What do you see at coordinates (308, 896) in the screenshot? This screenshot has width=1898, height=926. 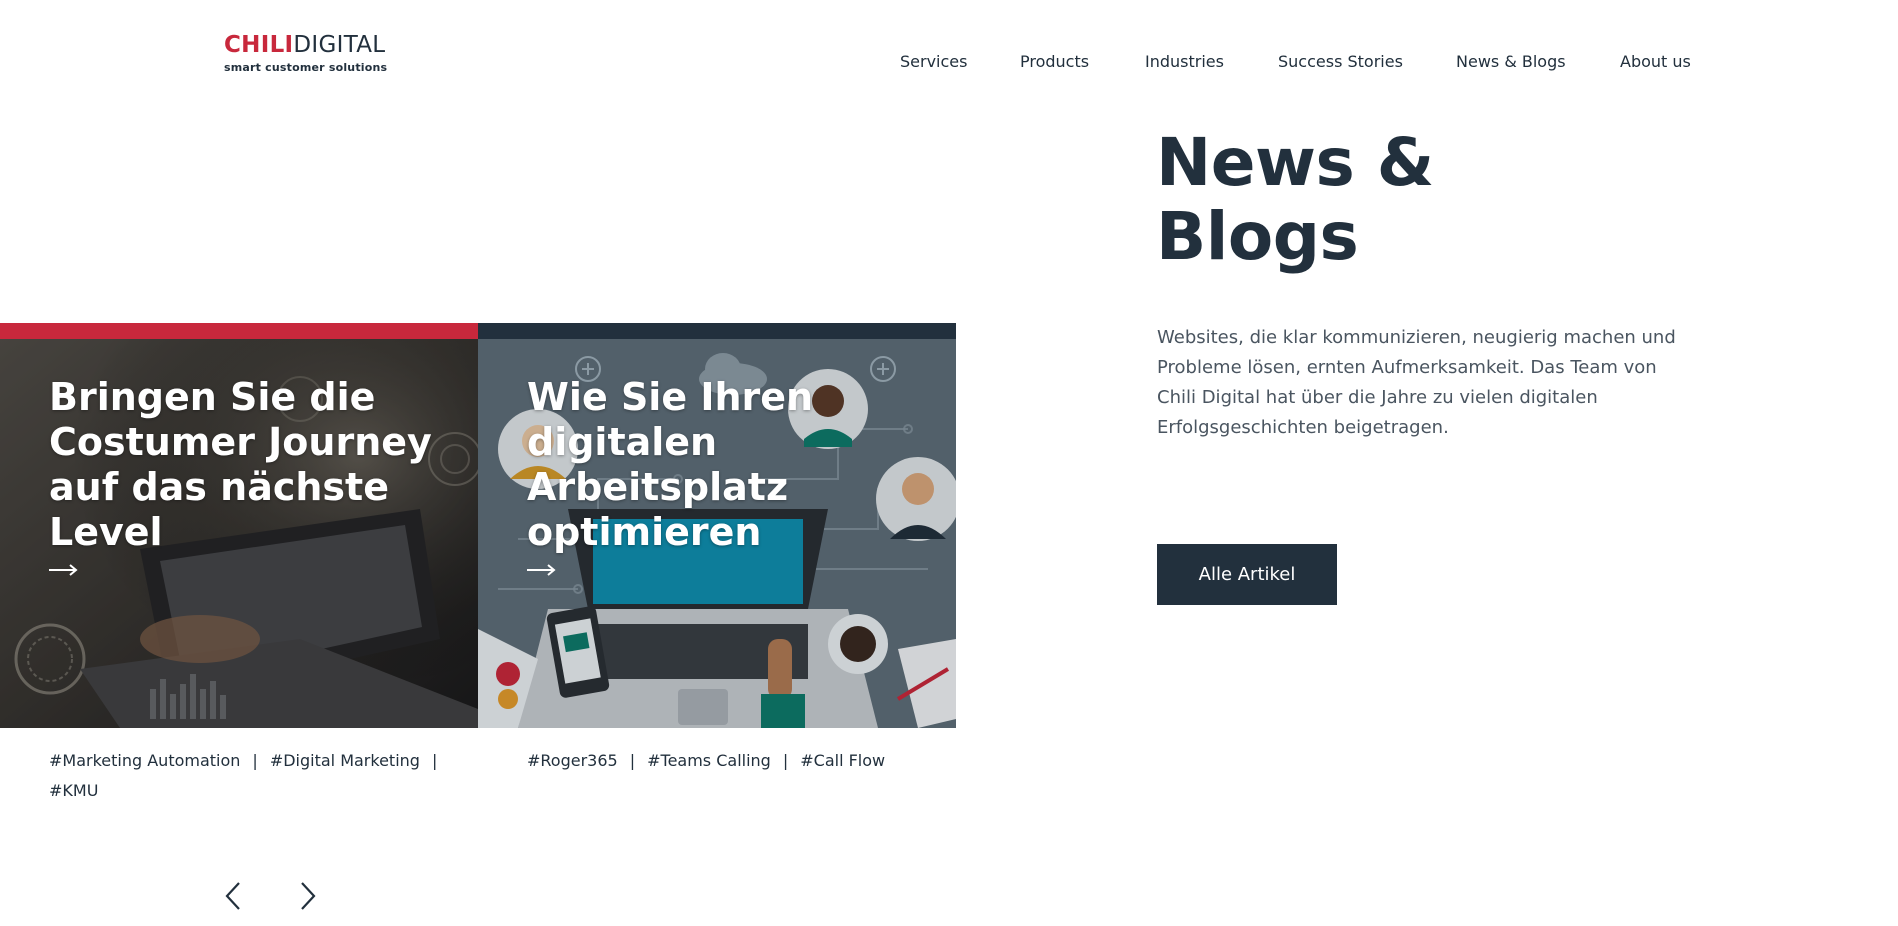 I see `chevron-right-icon` at bounding box center [308, 896].